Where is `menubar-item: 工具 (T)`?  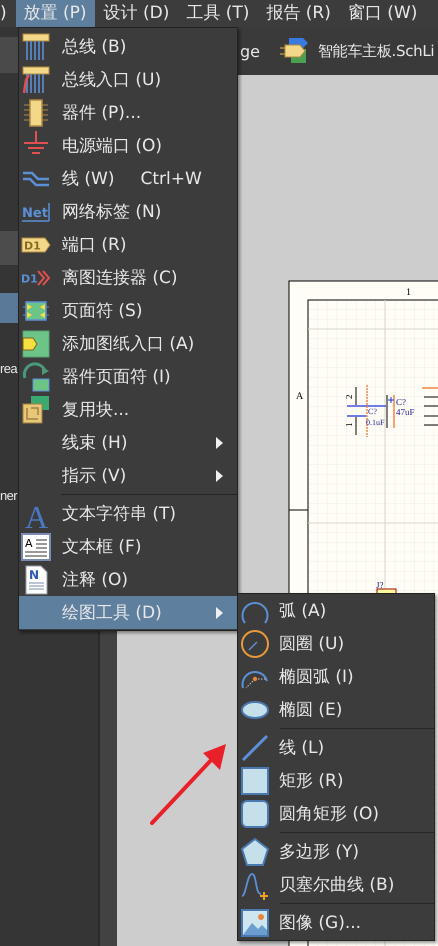 menubar-item: 工具 (T) is located at coordinates (218, 13).